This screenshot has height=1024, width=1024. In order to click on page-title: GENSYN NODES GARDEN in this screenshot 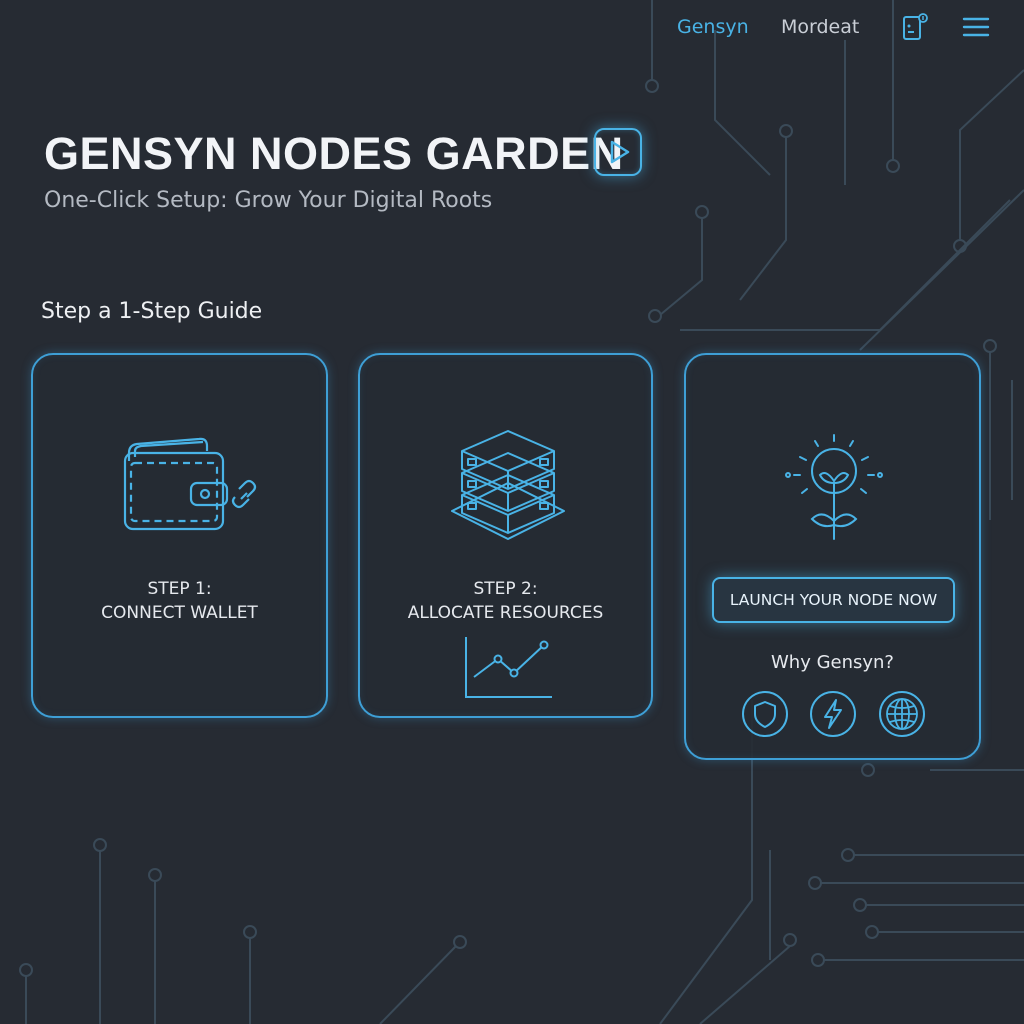, I will do `click(334, 153)`.